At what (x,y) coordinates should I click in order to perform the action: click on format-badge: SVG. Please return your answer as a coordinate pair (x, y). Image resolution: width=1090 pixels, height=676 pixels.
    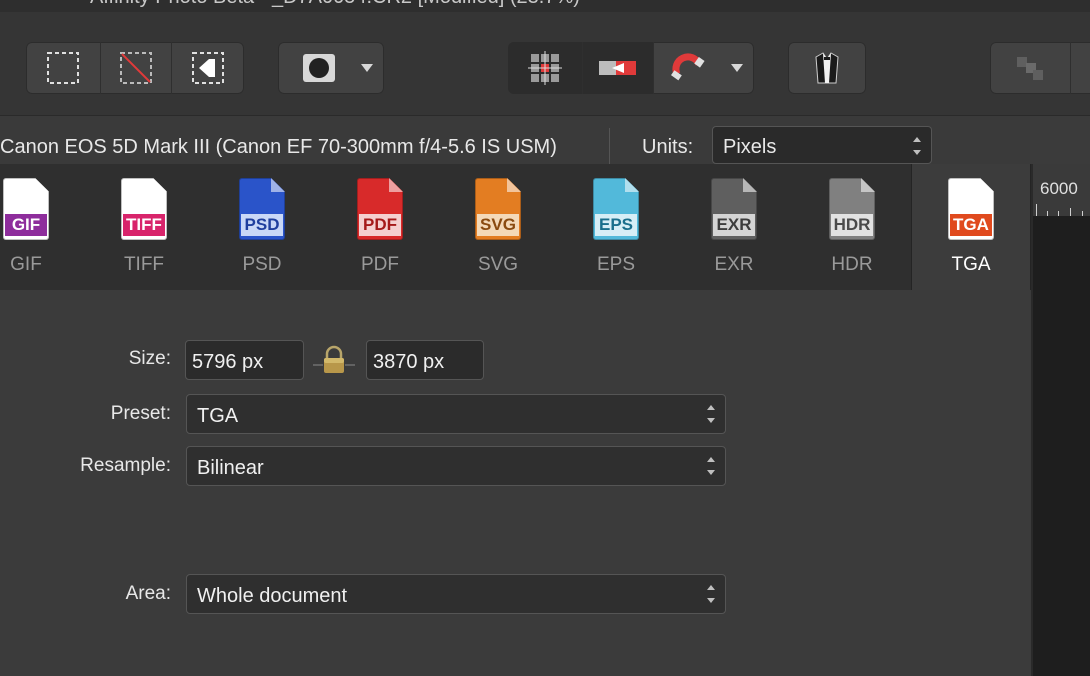
    Looking at the image, I should click on (498, 225).